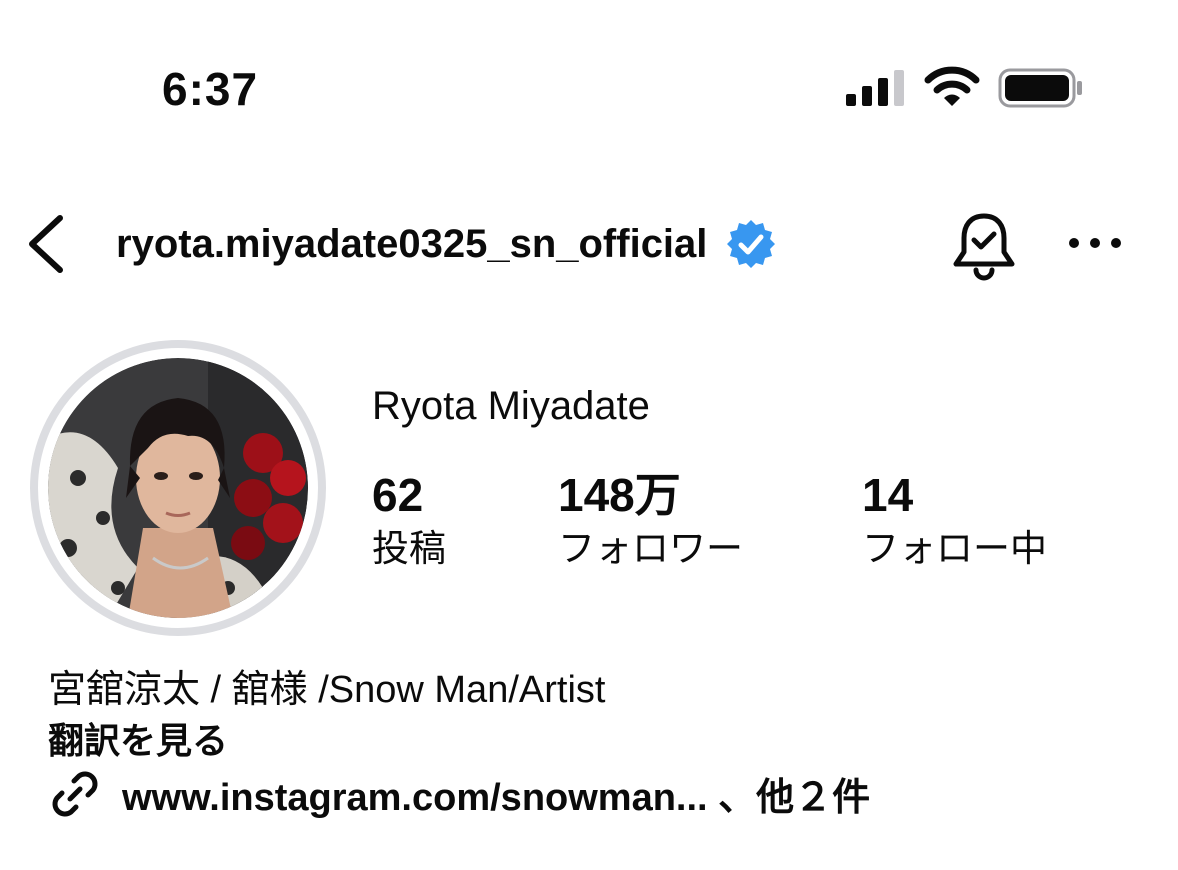 This screenshot has height=870, width=1178. I want to click on profile-header: ryota.miyadate0325_sn_official, so click(446, 244).